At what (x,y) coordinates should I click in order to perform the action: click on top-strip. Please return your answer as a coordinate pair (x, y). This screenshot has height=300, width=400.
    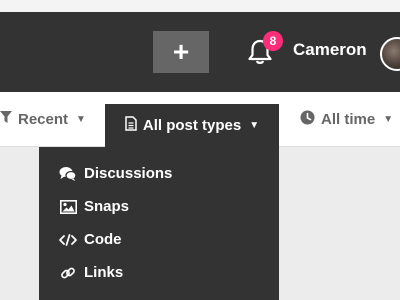
    Looking at the image, I should click on (200, 6).